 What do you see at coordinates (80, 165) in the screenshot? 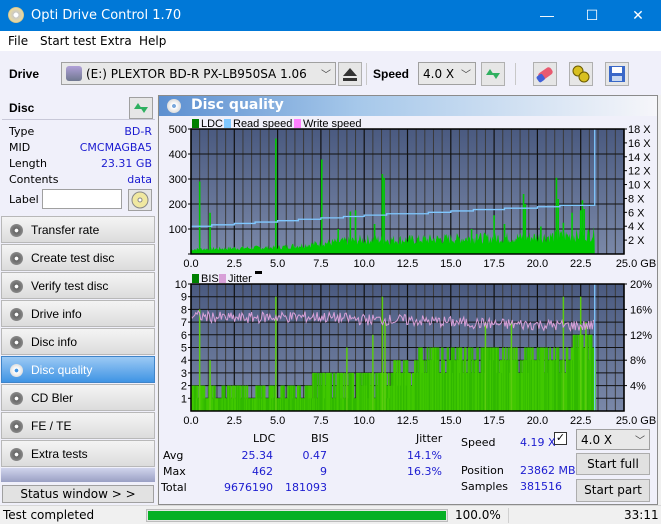
I see `disc-info-length: Length 23.31 GB` at bounding box center [80, 165].